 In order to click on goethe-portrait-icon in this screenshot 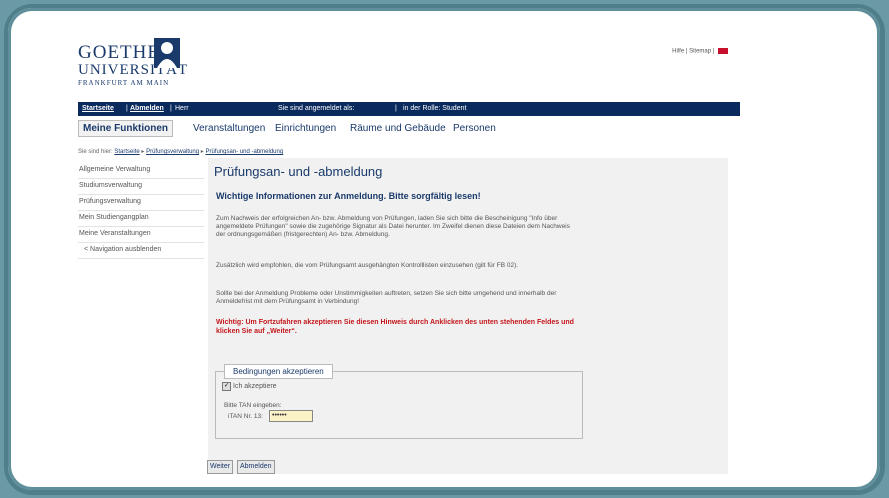, I will do `click(167, 53)`.